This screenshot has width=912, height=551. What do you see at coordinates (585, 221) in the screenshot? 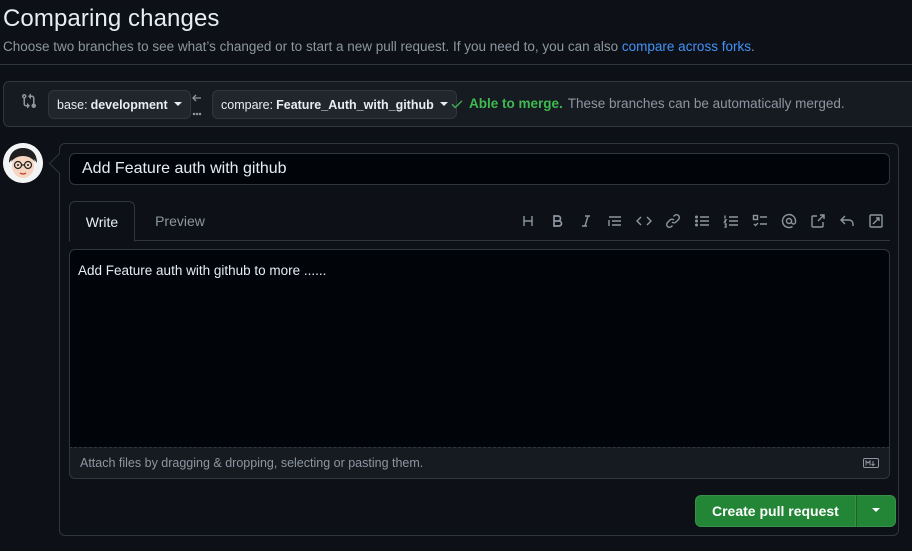
I see `italic-icon` at bounding box center [585, 221].